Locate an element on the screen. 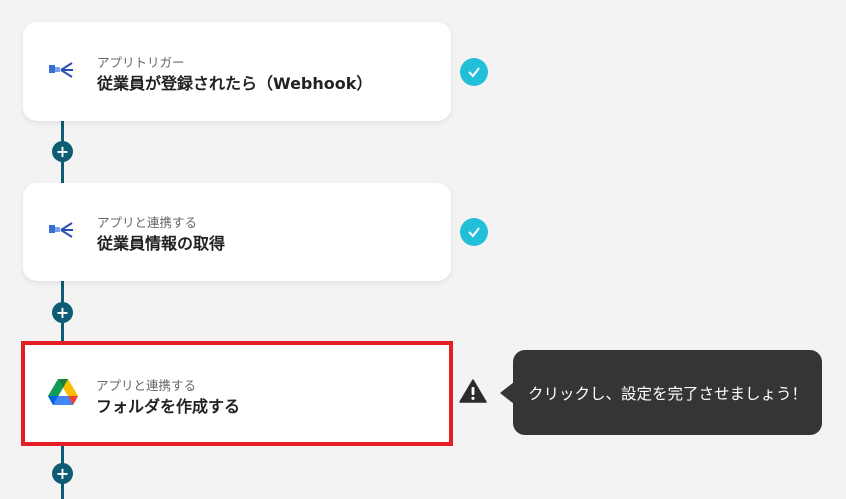  step-title: フォルダを作成する is located at coordinates (168, 406).